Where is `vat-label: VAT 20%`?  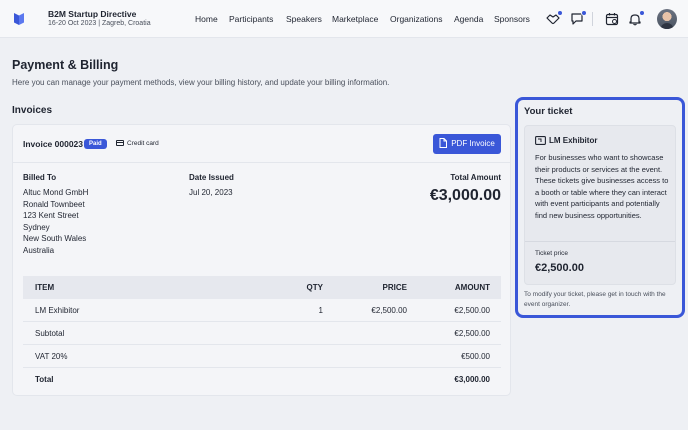 vat-label: VAT 20% is located at coordinates (51, 356).